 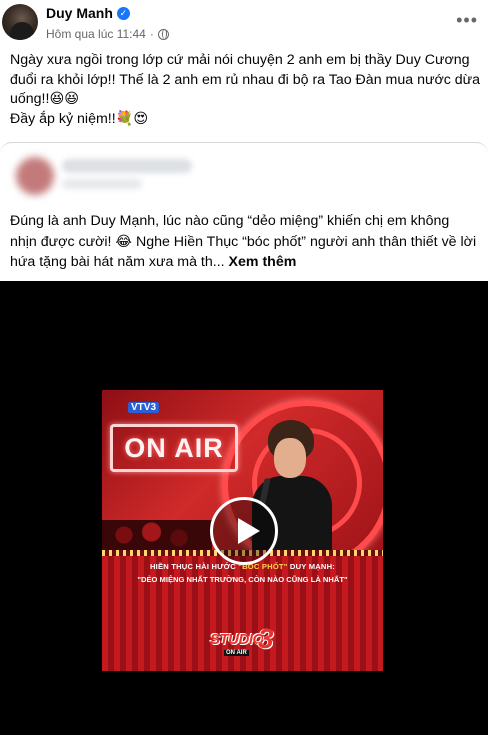 I want to click on logo-word: STUDIO, so click(x=237, y=639).